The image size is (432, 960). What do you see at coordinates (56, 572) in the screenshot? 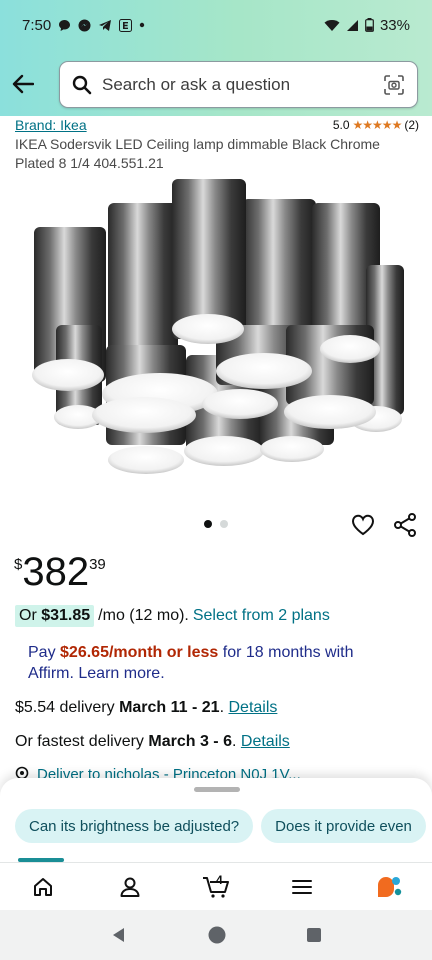
I see `price-whole: 382` at bounding box center [56, 572].